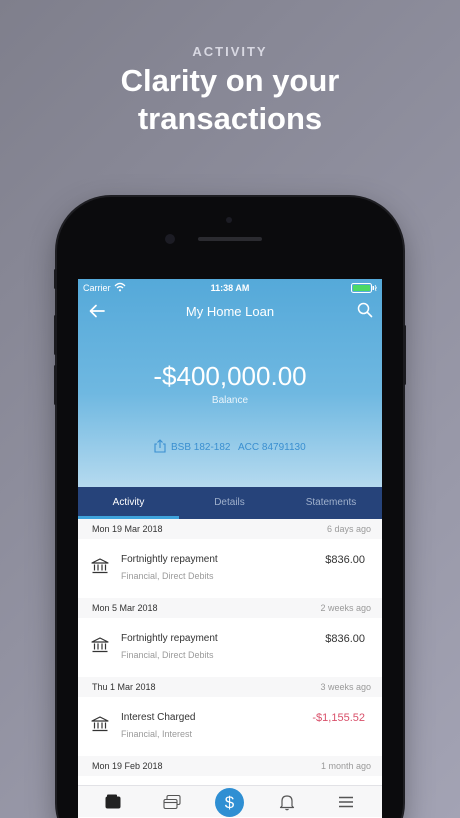 The width and height of the screenshot is (460, 818). Describe the element at coordinates (157, 734) in the screenshot. I see `transaction-category: Financial, Interest` at that location.